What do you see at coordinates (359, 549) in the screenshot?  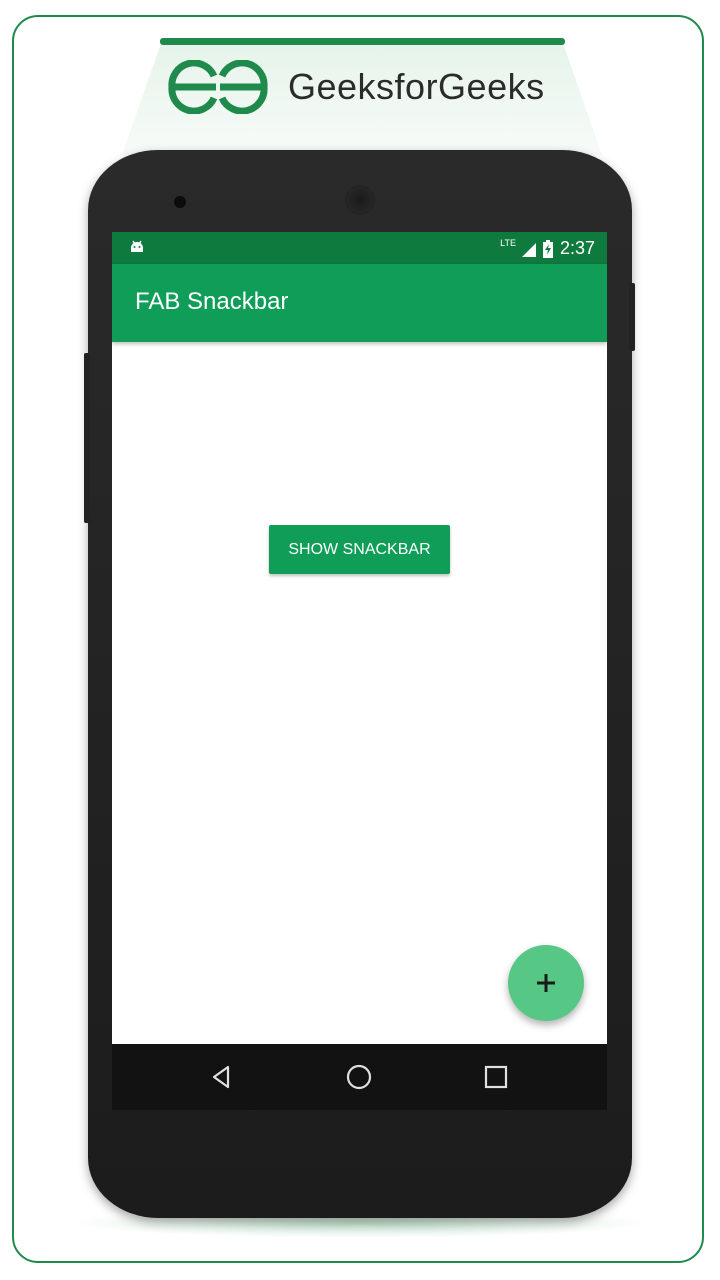 I see `show-snackbar-button: SHOW SNACKBAR` at bounding box center [359, 549].